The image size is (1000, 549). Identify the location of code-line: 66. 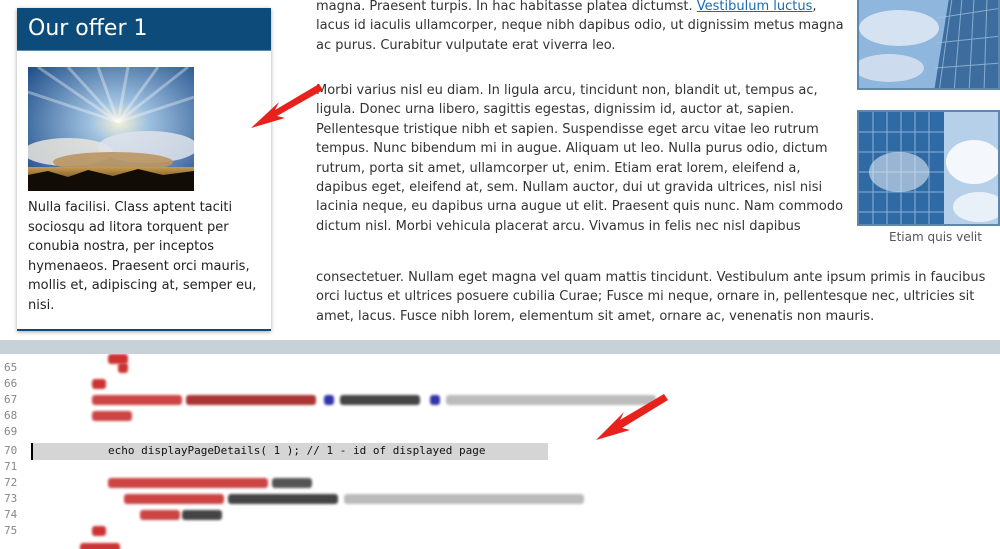
(500, 384).